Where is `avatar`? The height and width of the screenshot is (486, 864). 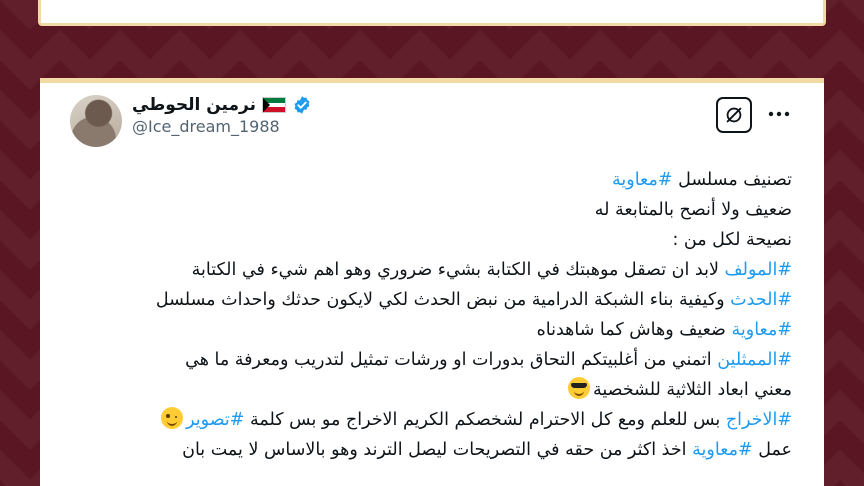
avatar is located at coordinates (96, 121).